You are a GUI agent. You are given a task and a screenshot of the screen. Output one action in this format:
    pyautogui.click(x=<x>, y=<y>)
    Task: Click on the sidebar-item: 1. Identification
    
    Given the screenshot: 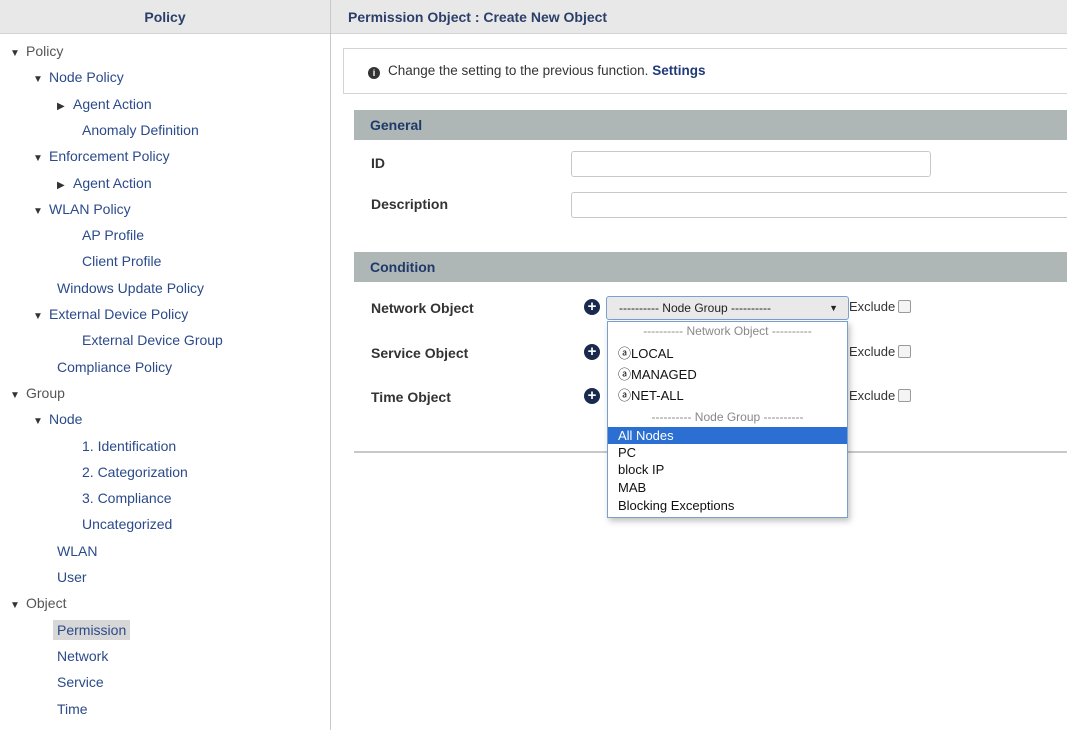 What is the action you would take?
    pyautogui.click(x=129, y=446)
    